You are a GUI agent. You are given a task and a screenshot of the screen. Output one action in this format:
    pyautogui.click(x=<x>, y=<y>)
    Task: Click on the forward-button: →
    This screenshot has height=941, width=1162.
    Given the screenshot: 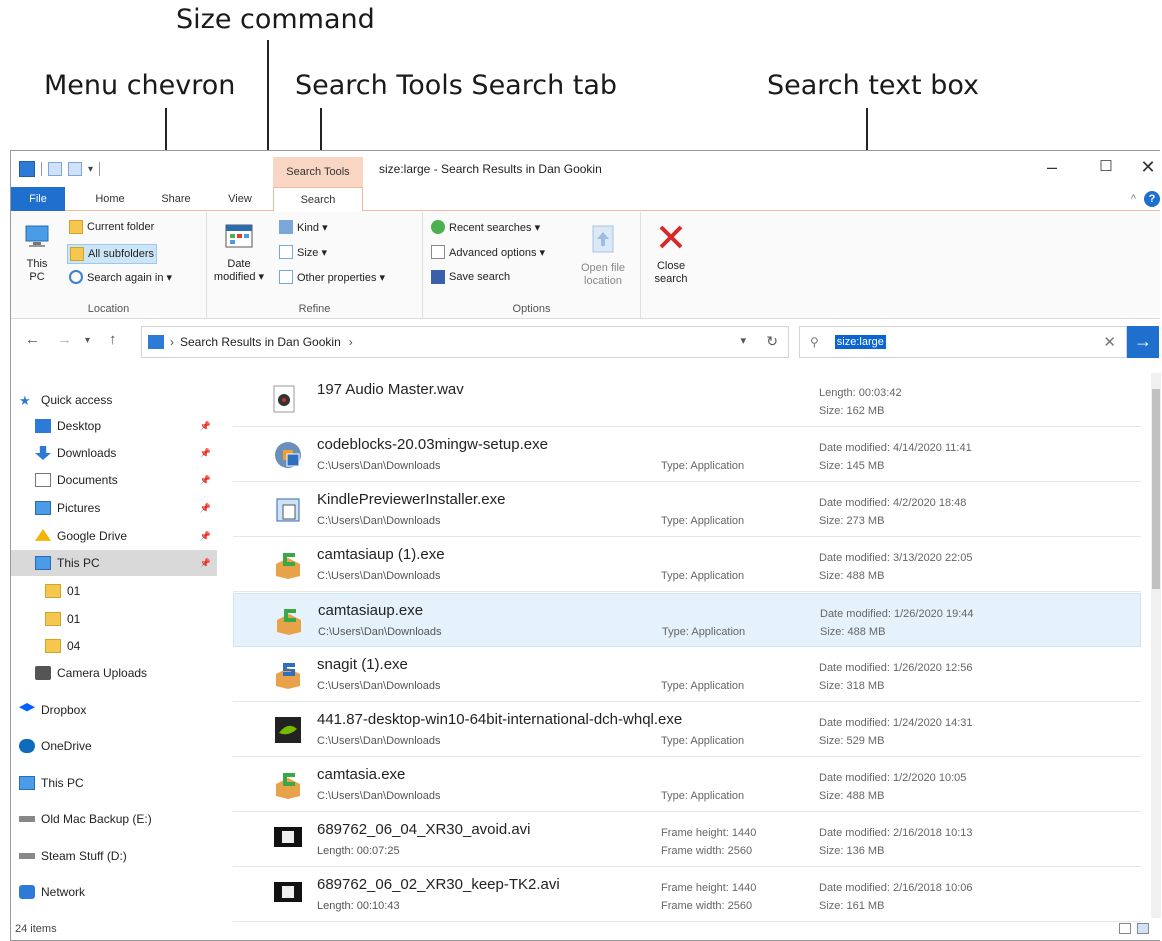 What is the action you would take?
    pyautogui.click(x=64, y=339)
    